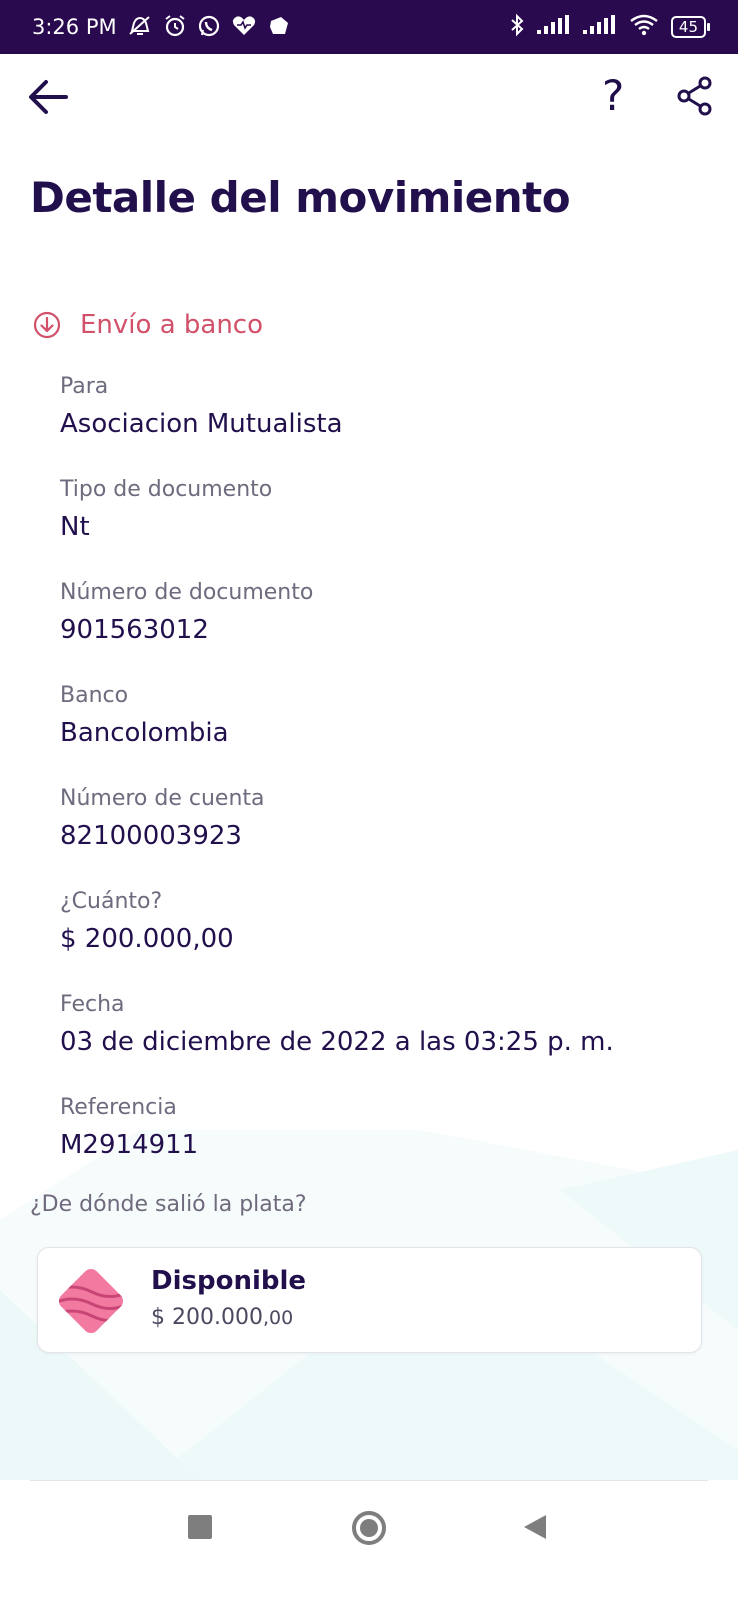 This screenshot has width=738, height=1600. I want to click on app-bar: ?, so click(369, 98).